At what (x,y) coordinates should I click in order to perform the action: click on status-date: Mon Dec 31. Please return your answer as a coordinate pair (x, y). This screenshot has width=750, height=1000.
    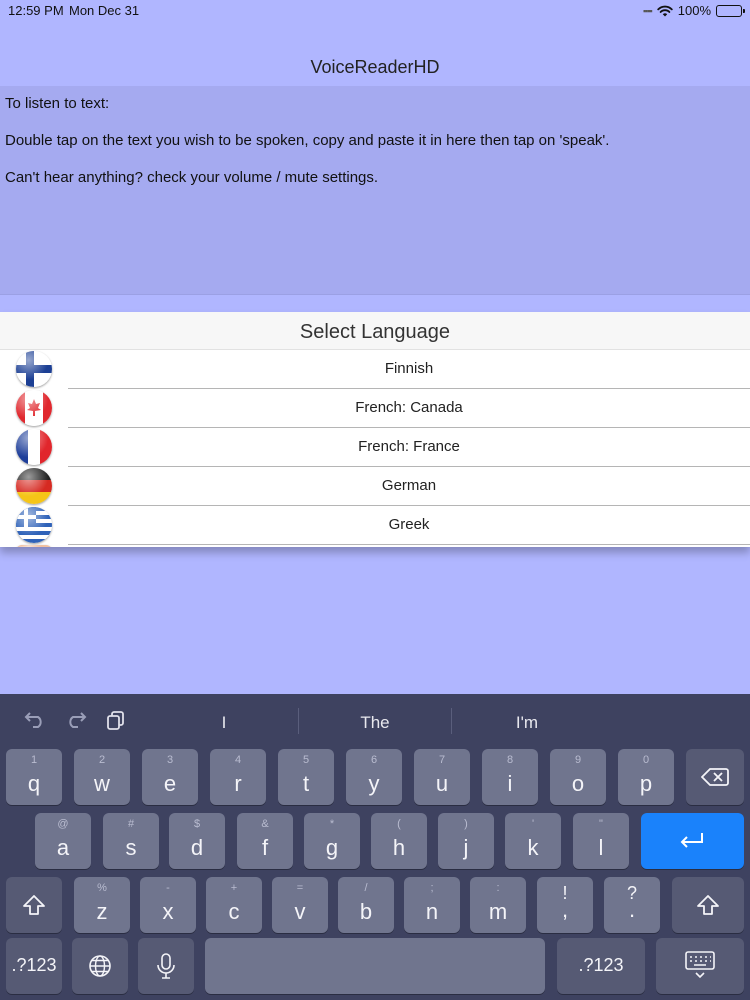
    Looking at the image, I should click on (104, 10).